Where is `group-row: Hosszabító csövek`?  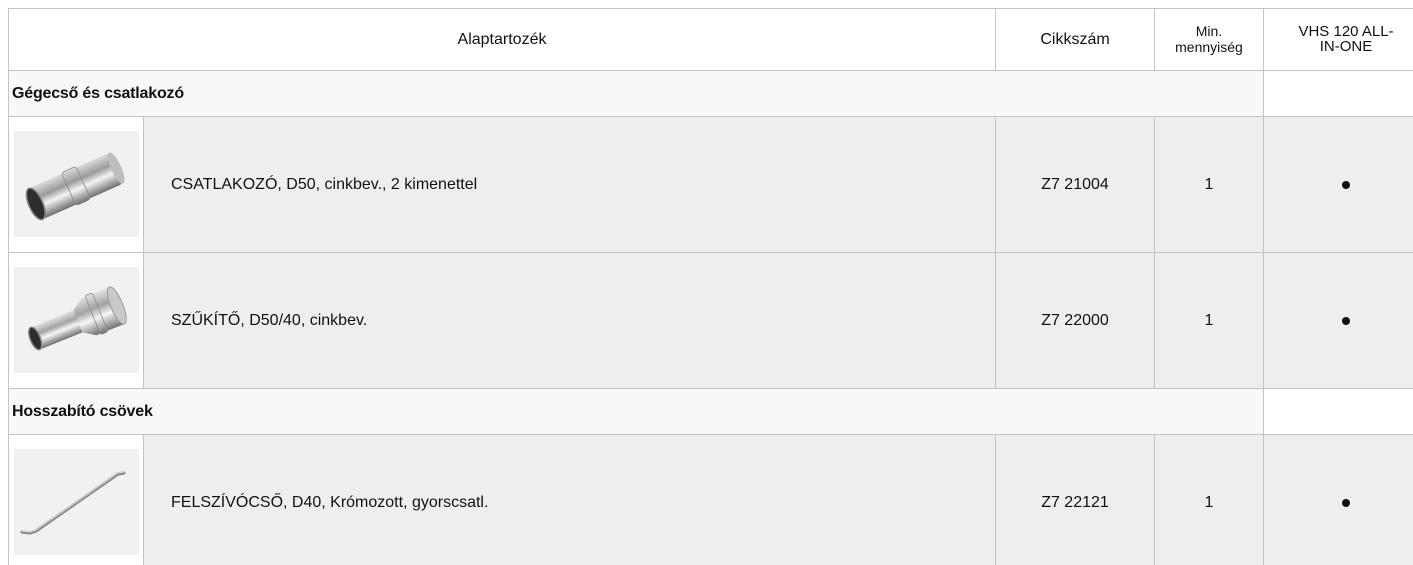
group-row: Hosszabító csövek is located at coordinates (710, 411).